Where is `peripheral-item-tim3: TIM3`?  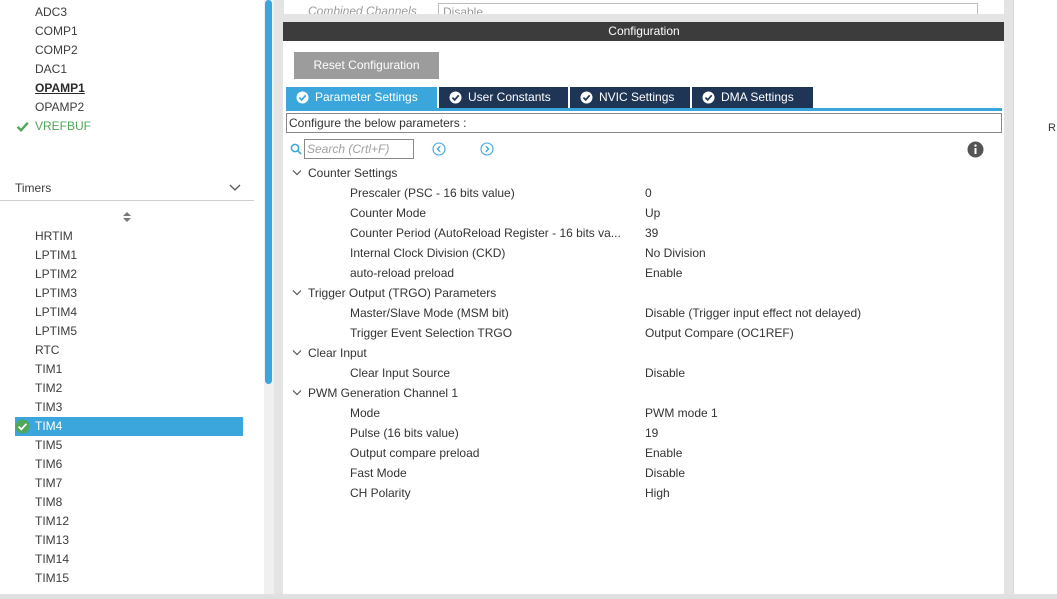
peripheral-item-tim3: TIM3 is located at coordinates (129, 407).